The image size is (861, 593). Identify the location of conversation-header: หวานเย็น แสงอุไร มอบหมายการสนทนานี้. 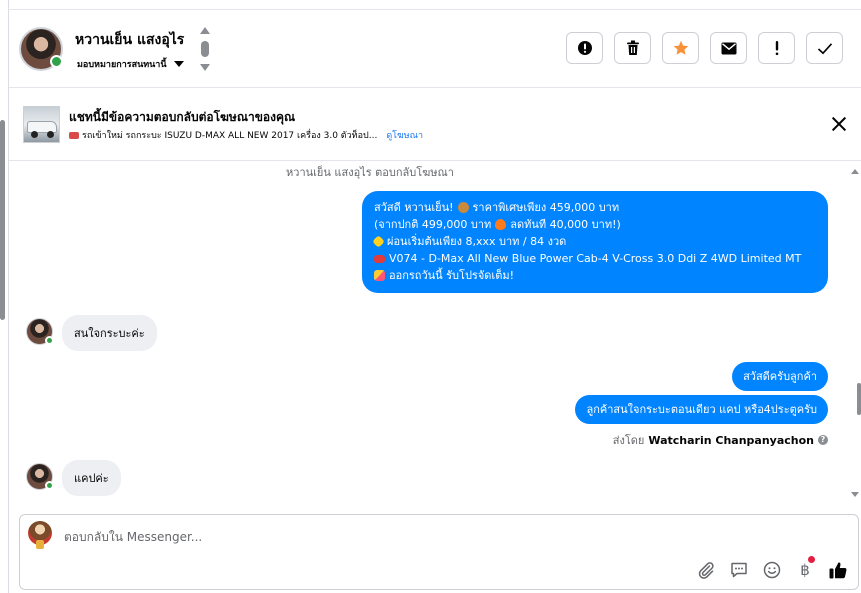
(435, 49).